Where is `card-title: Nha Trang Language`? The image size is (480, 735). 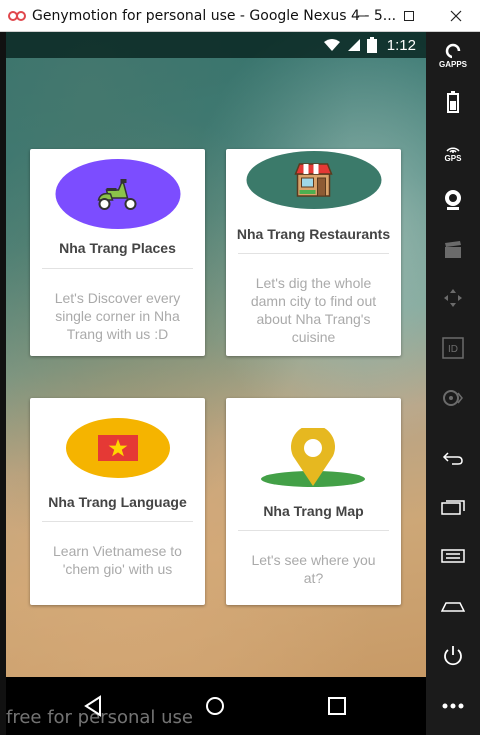
card-title: Nha Trang Language is located at coordinates (117, 502).